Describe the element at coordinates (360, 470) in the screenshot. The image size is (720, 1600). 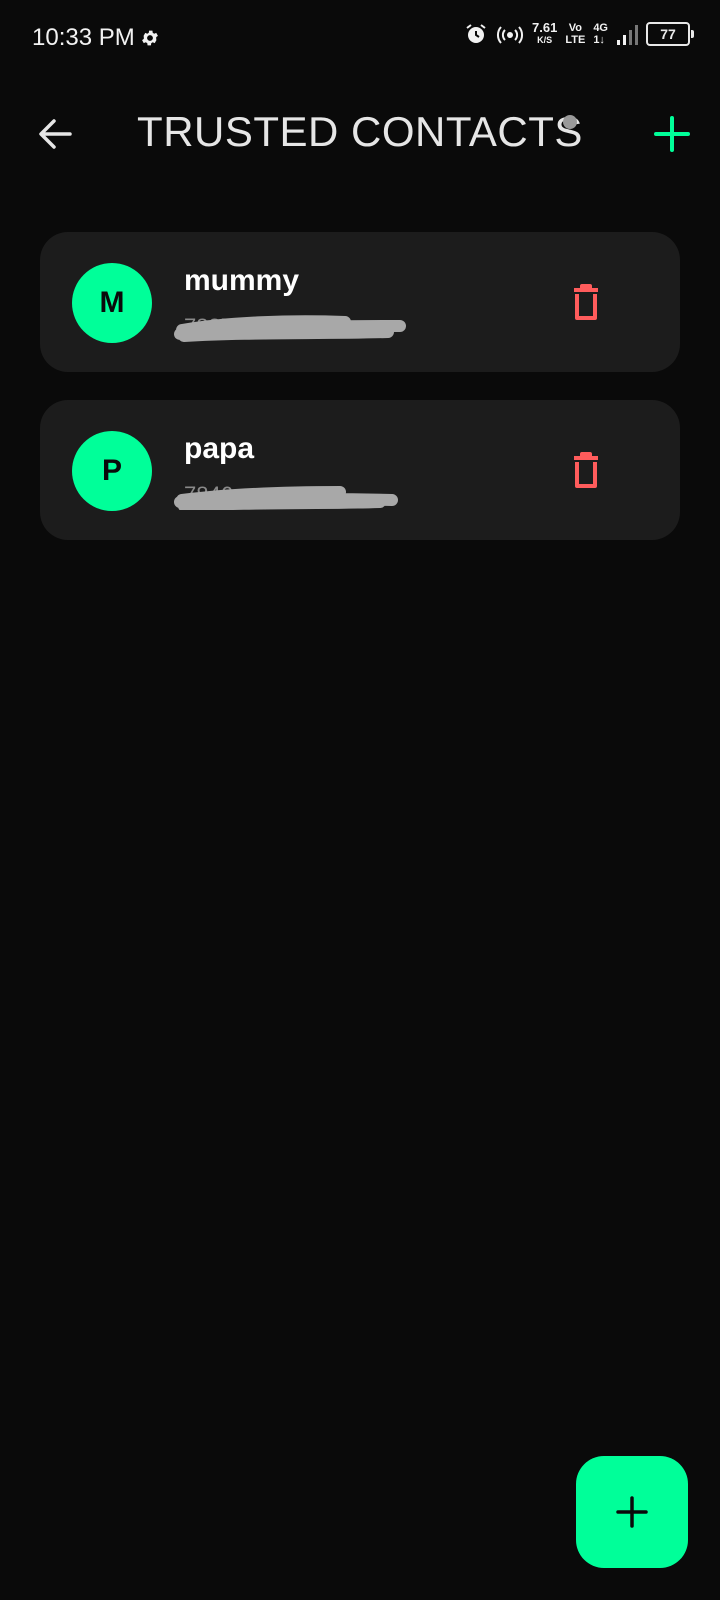
I see `contact-card: P papa 7846` at that location.